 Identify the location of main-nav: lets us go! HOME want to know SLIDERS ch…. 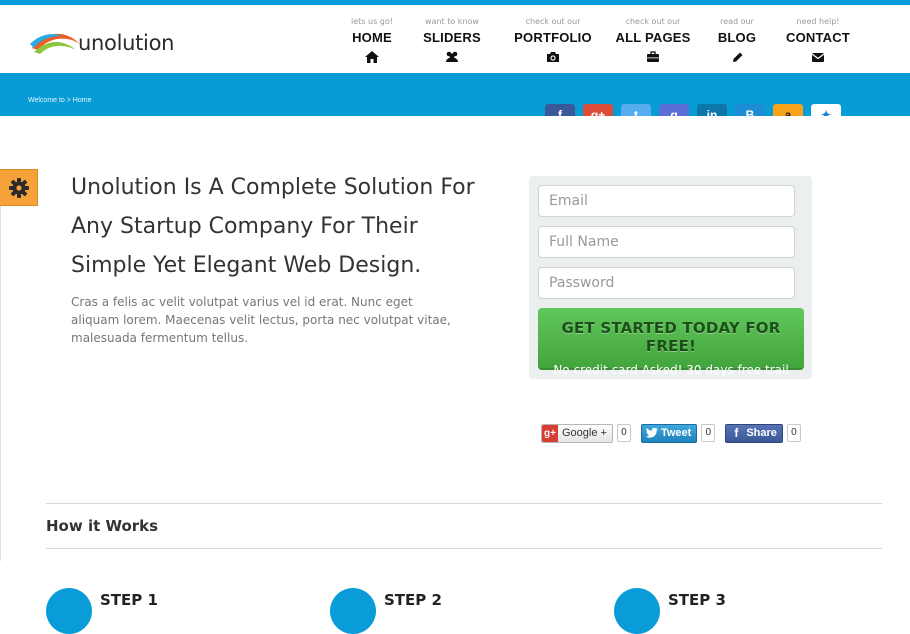
(600, 42).